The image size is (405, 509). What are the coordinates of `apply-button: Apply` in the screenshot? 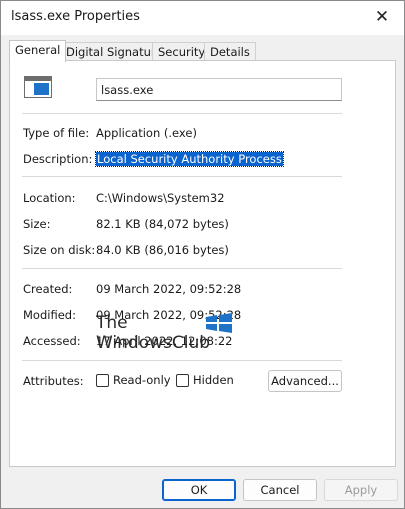 It's located at (361, 490).